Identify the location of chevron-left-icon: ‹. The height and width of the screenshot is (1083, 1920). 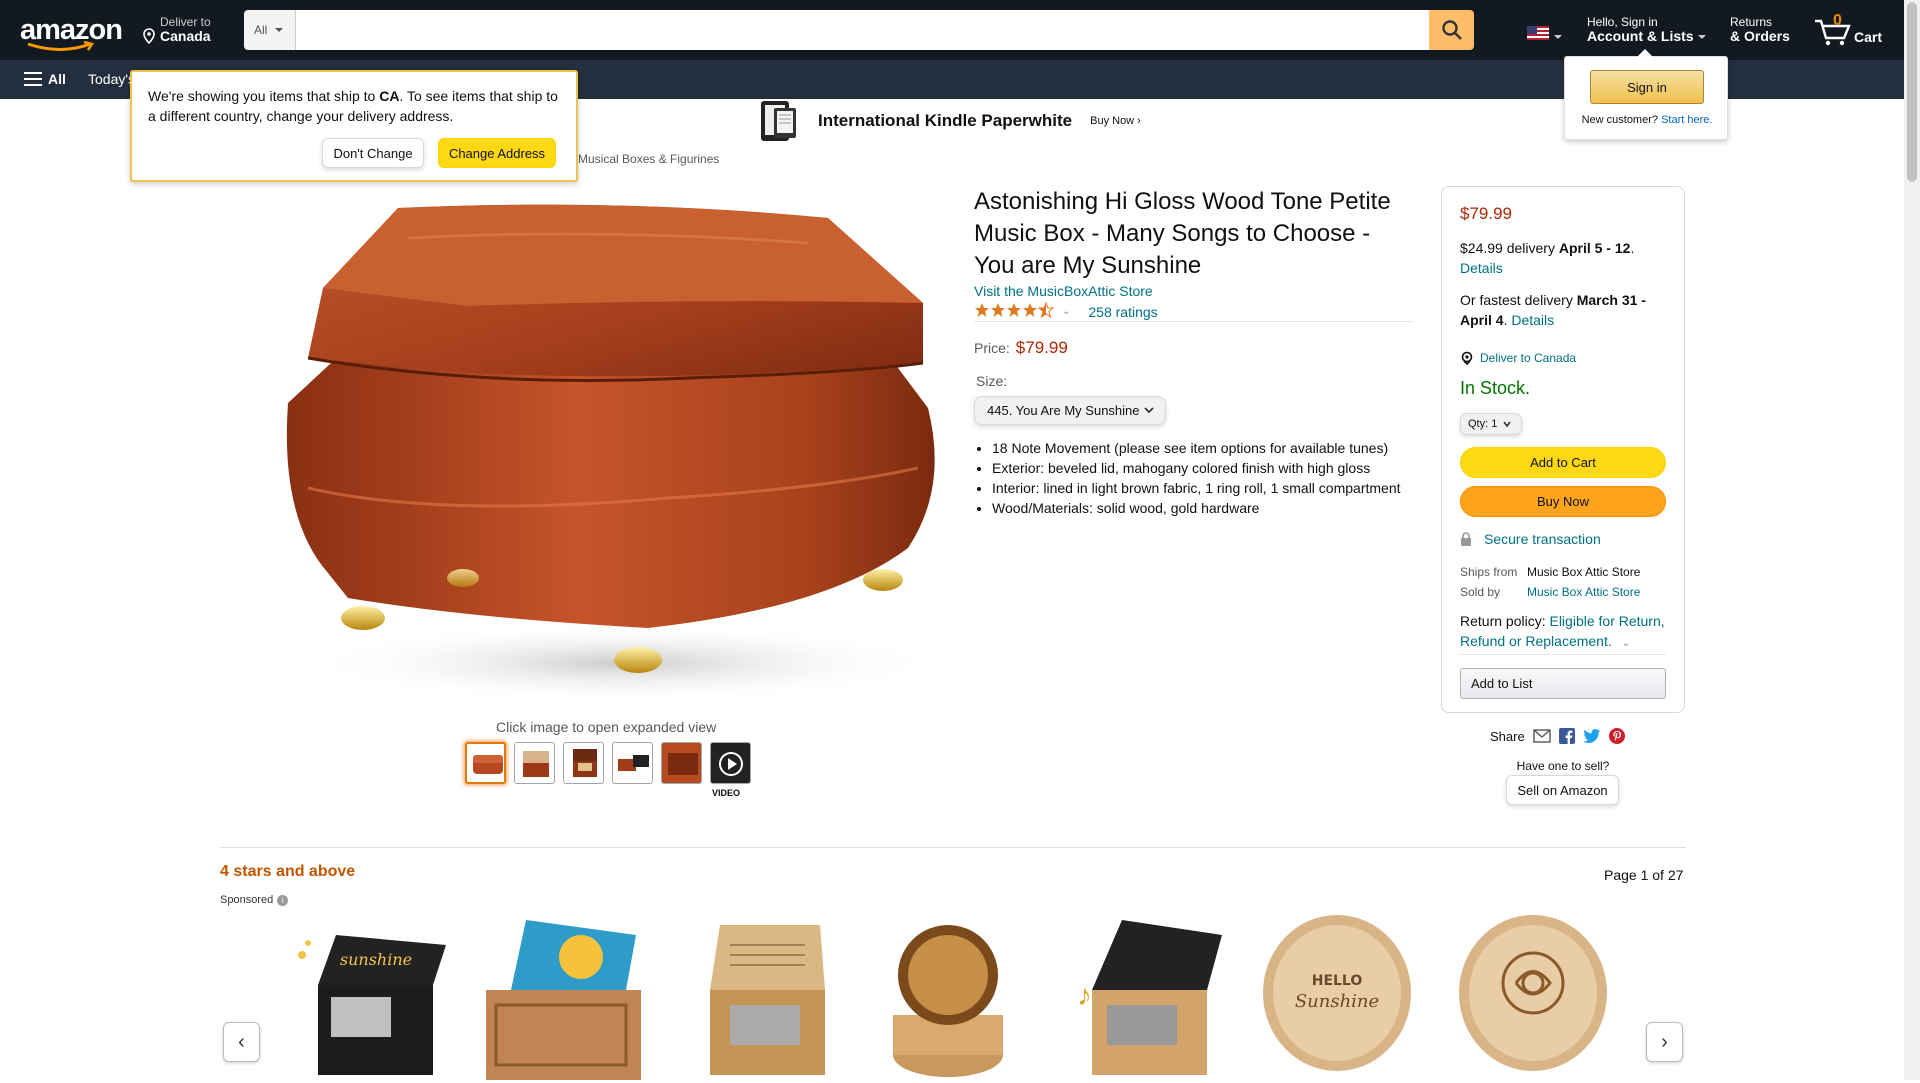
(241, 1041).